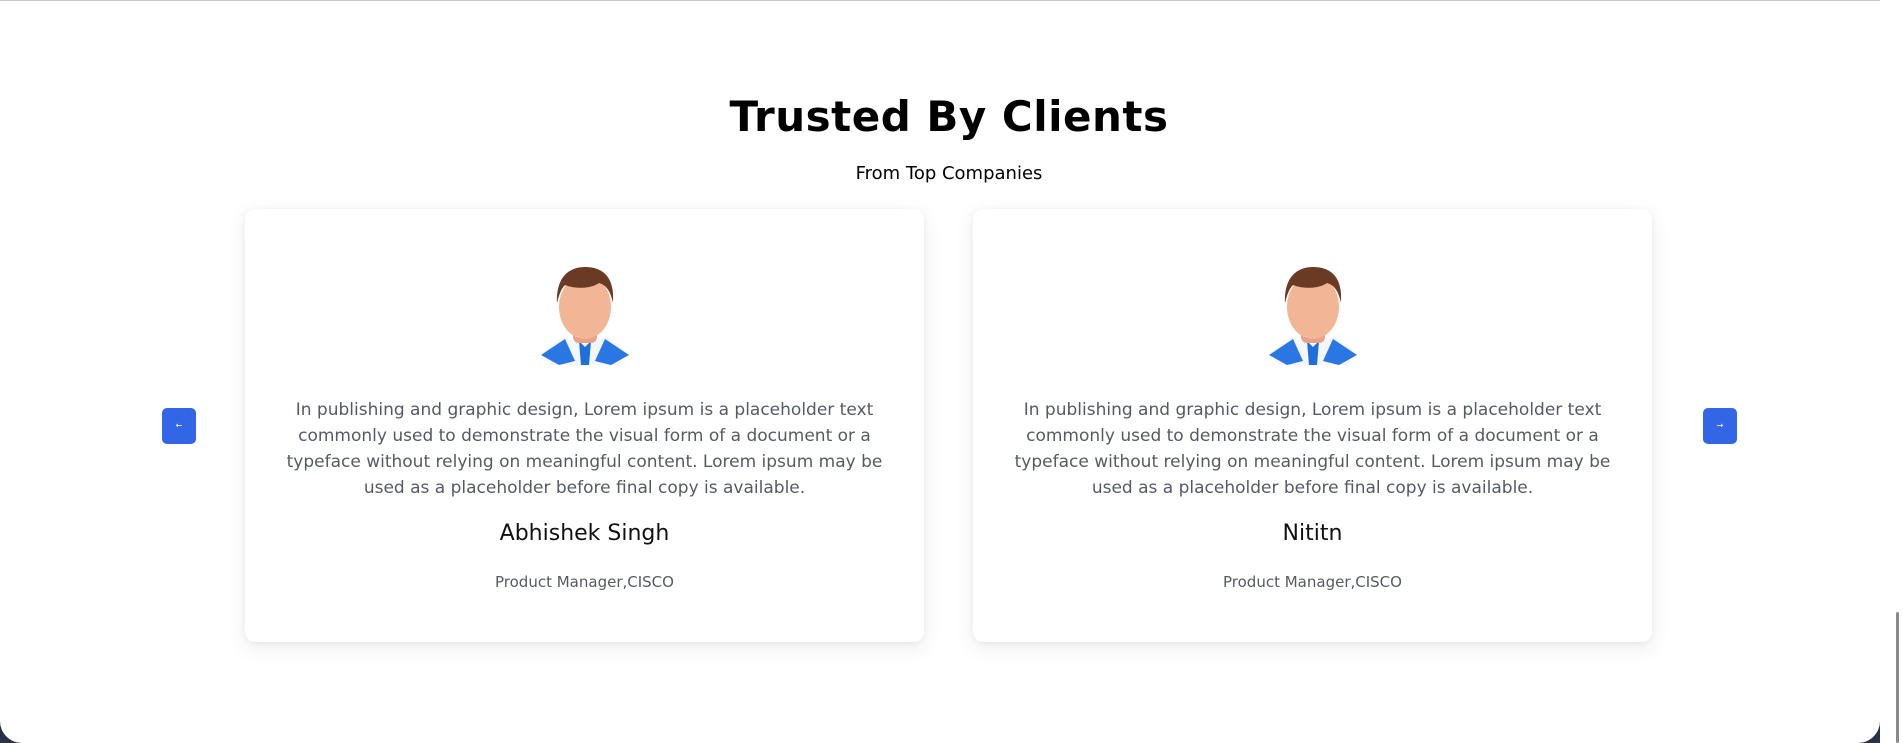 The height and width of the screenshot is (743, 1904). Describe the element at coordinates (949, 173) in the screenshot. I see `section-subtitle: From Top Companies` at that location.